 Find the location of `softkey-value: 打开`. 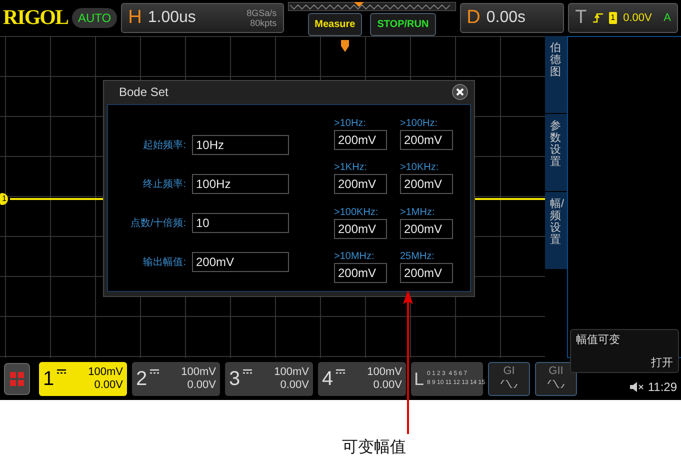

softkey-value: 打开 is located at coordinates (661, 363).